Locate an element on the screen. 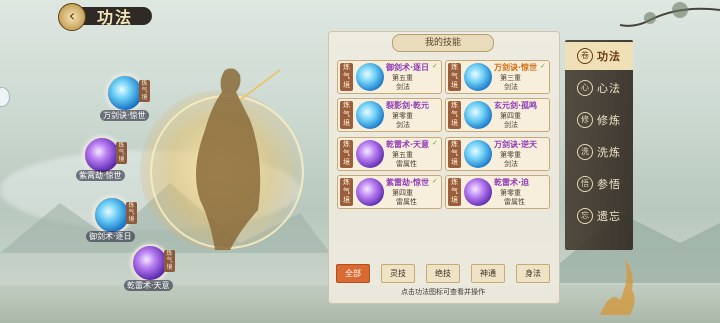  skill-node-label: 万剑诀·惊世 is located at coordinates (124, 115).